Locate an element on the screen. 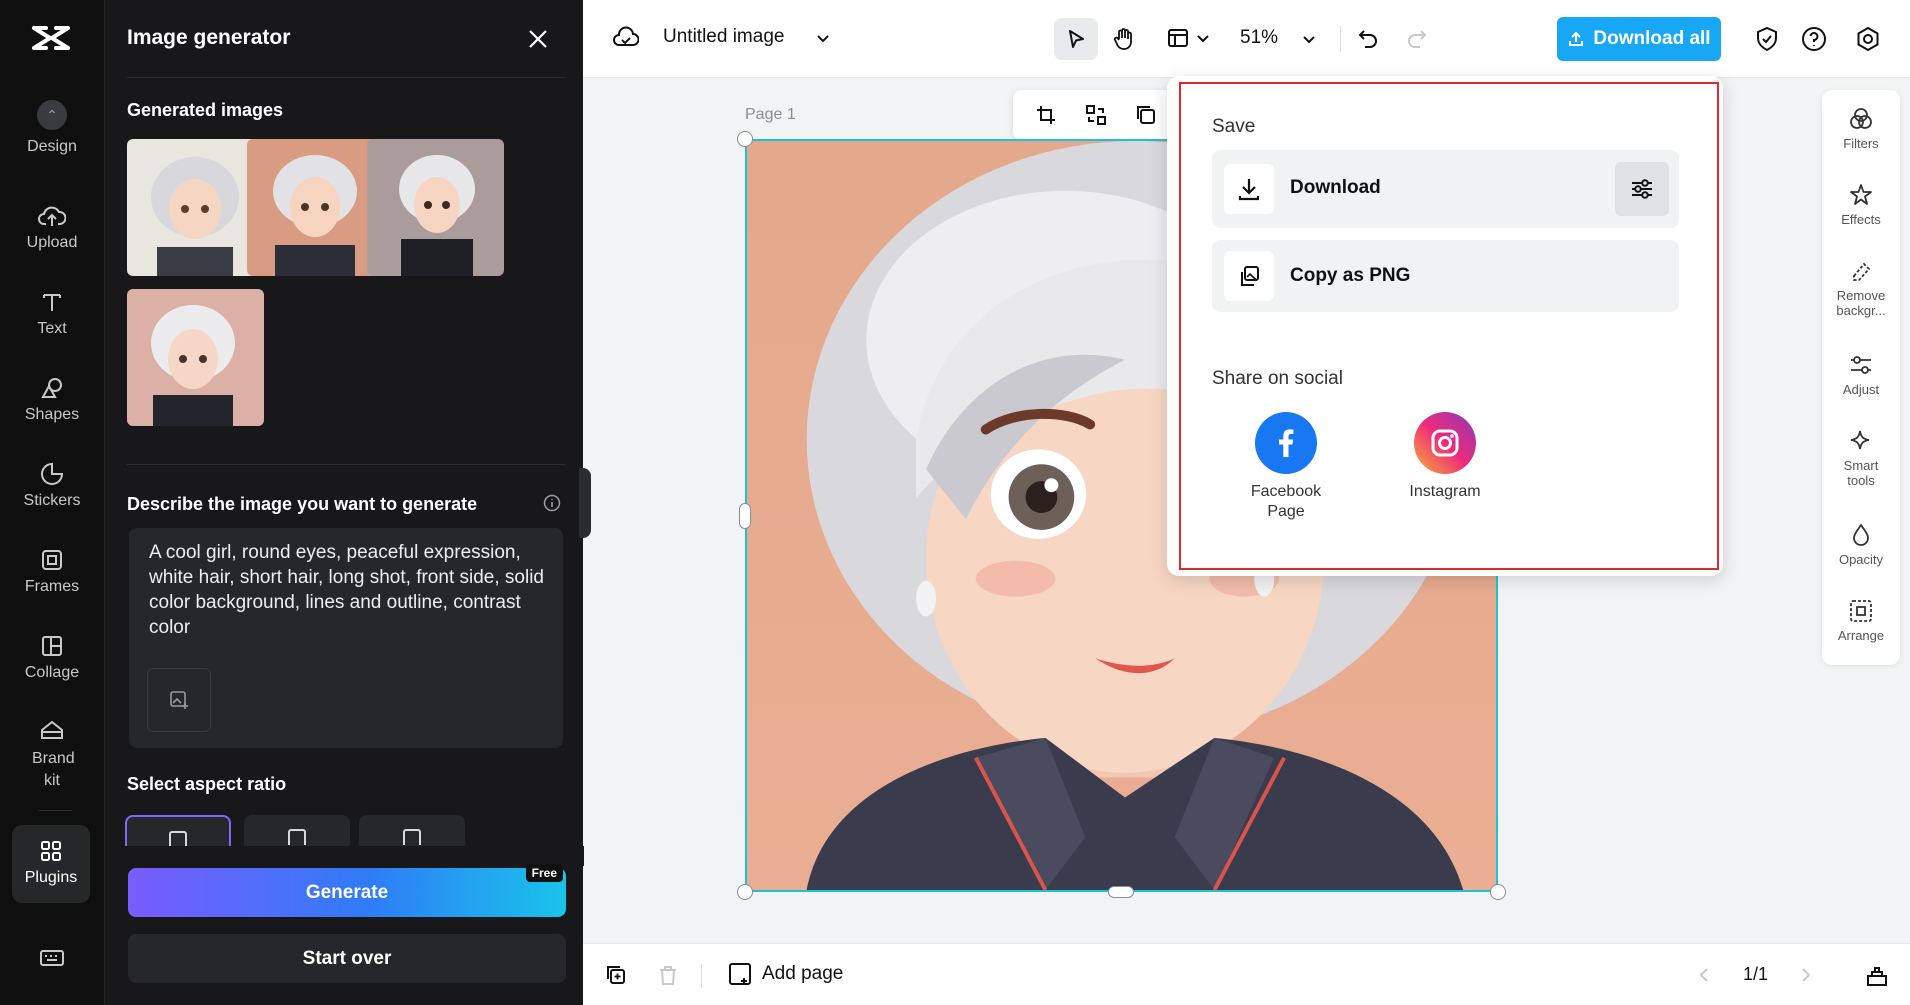  shapes-icon is located at coordinates (51, 388).